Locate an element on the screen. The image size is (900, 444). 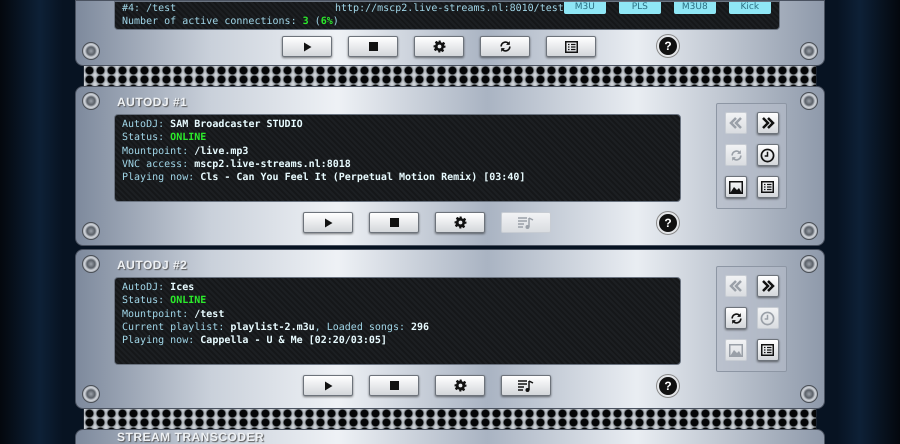
playlist-button is located at coordinates (526, 385).